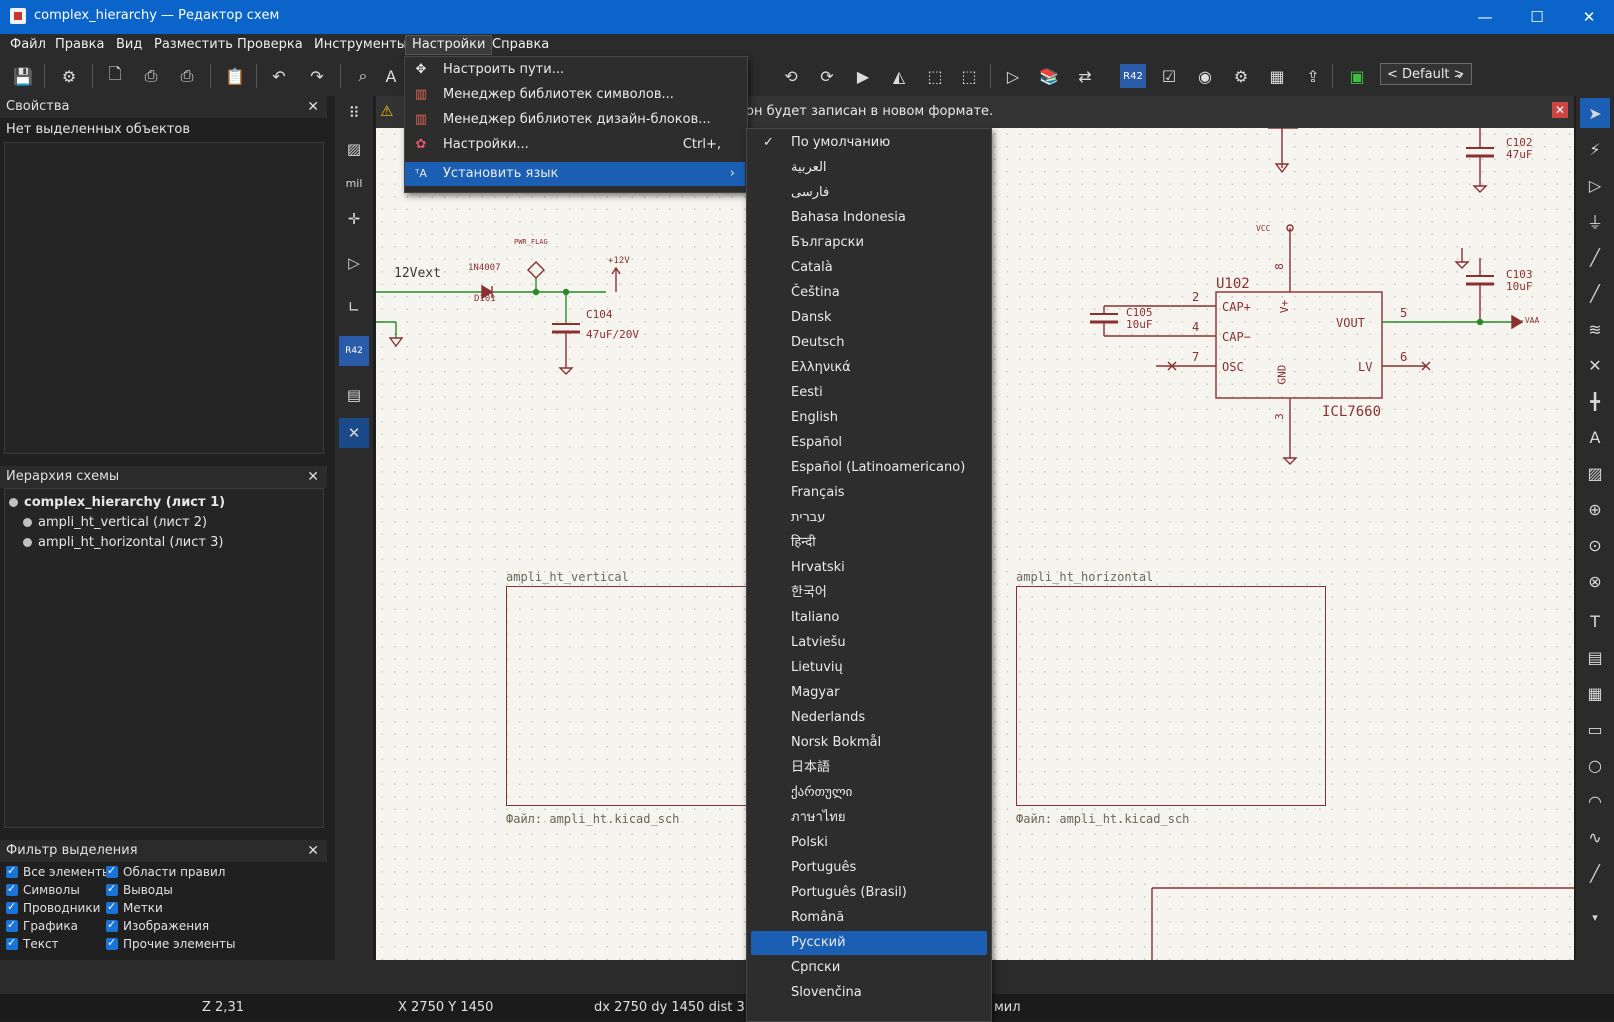 The width and height of the screenshot is (1614, 1022). What do you see at coordinates (1426, 74) in the screenshot?
I see `preset-select: < Default > ⌄` at bounding box center [1426, 74].